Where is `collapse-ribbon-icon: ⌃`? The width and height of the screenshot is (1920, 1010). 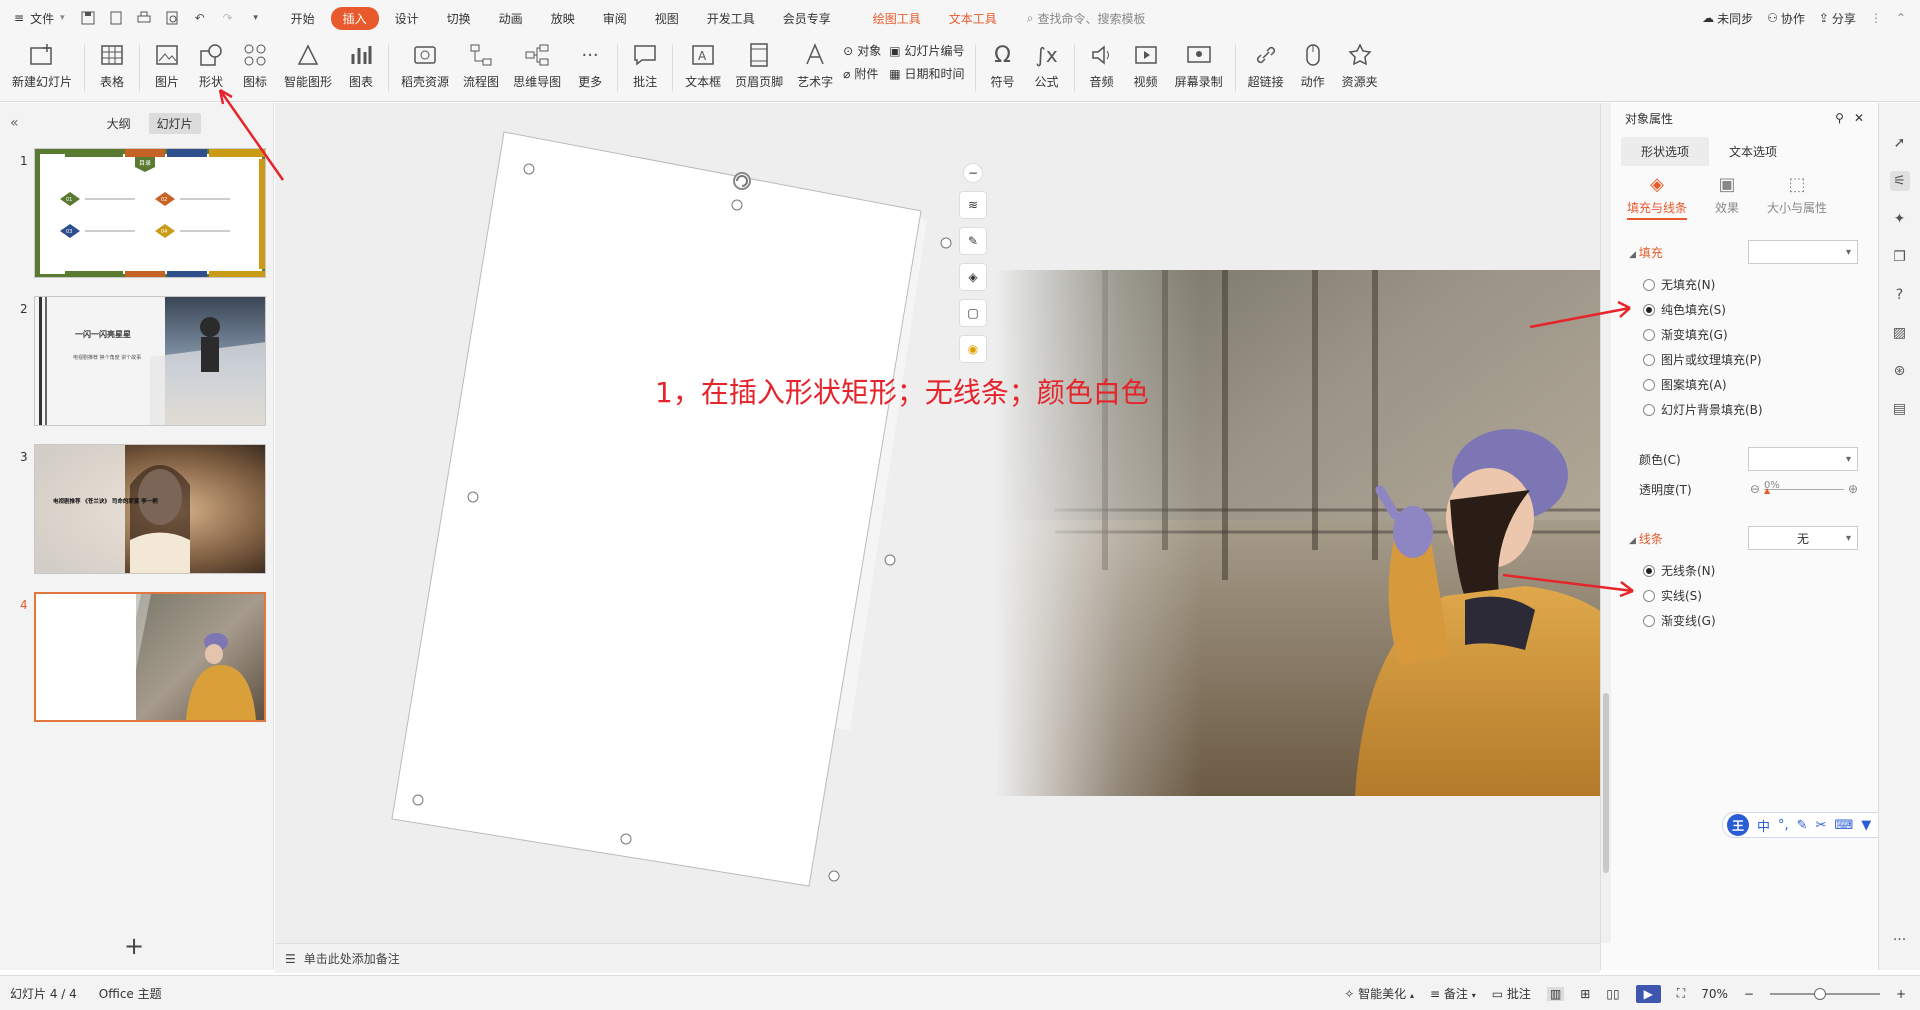
collapse-ribbon-icon: ⌃ is located at coordinates (1901, 18).